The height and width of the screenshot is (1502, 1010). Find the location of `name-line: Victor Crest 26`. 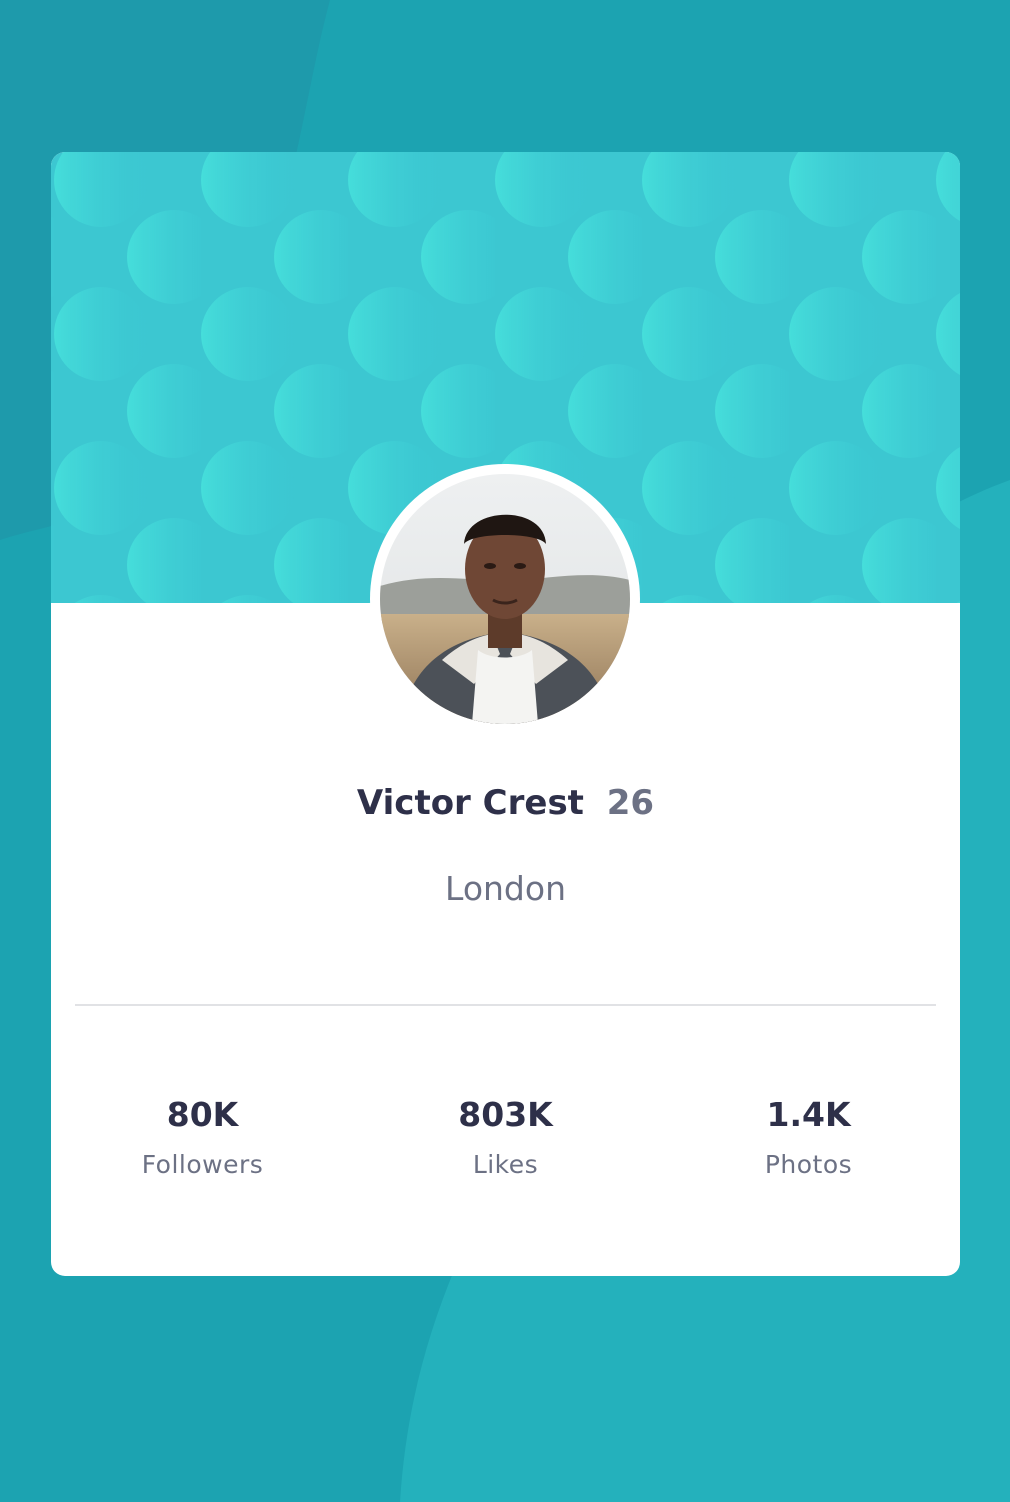

name-line: Victor Crest 26 is located at coordinates (505, 803).